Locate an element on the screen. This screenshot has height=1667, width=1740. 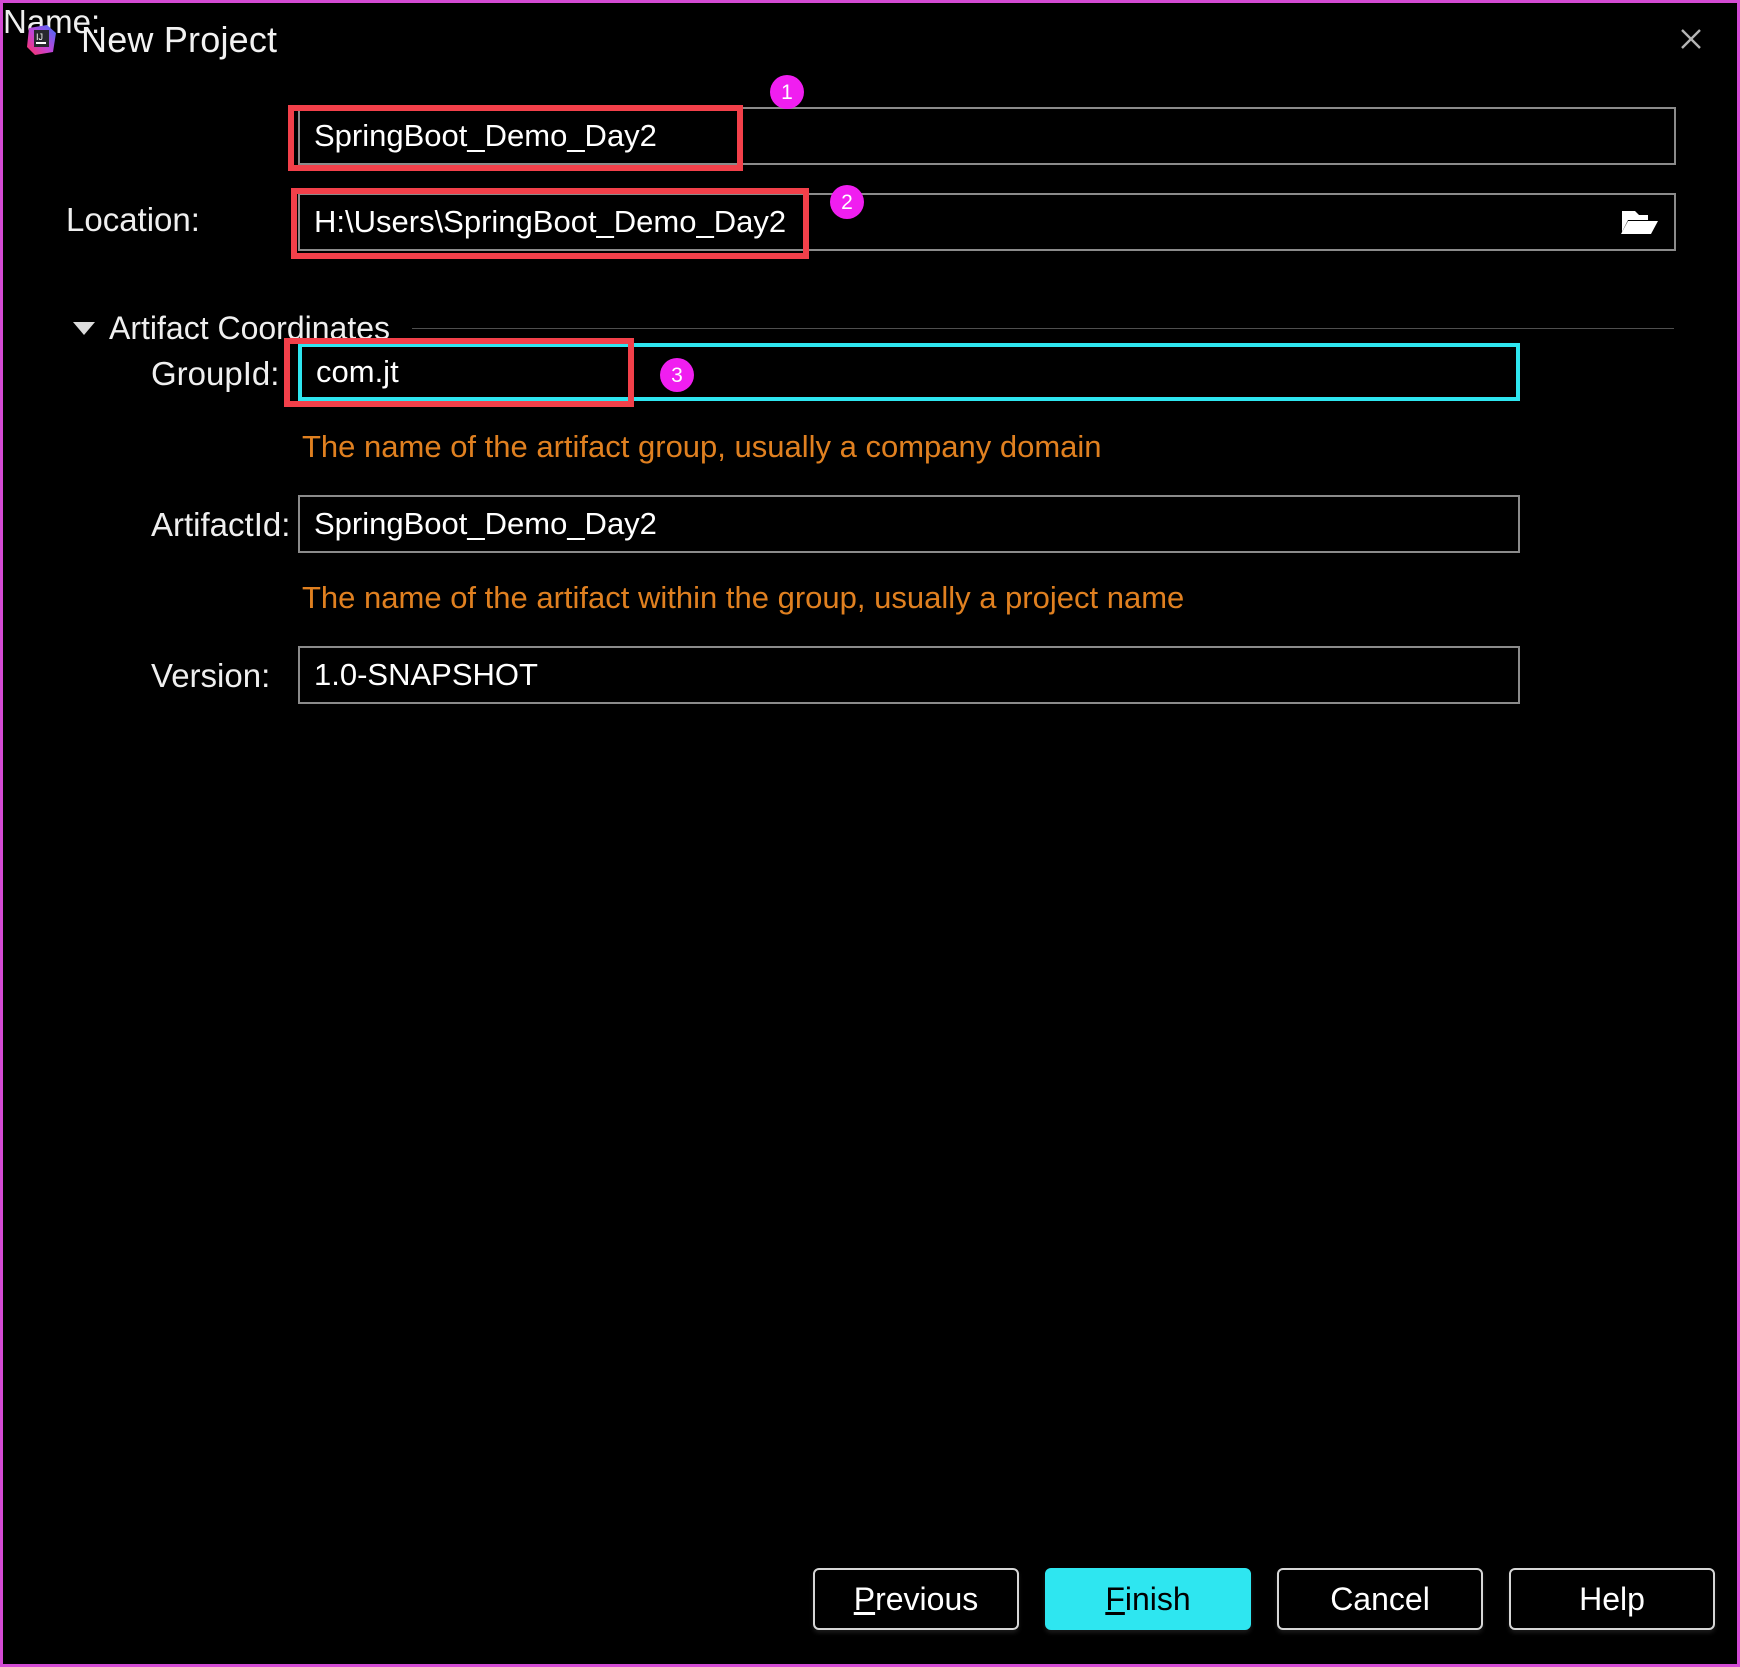
artifactid-input-value: SpringBoot_Demo_Day2 is located at coordinates (485, 523).